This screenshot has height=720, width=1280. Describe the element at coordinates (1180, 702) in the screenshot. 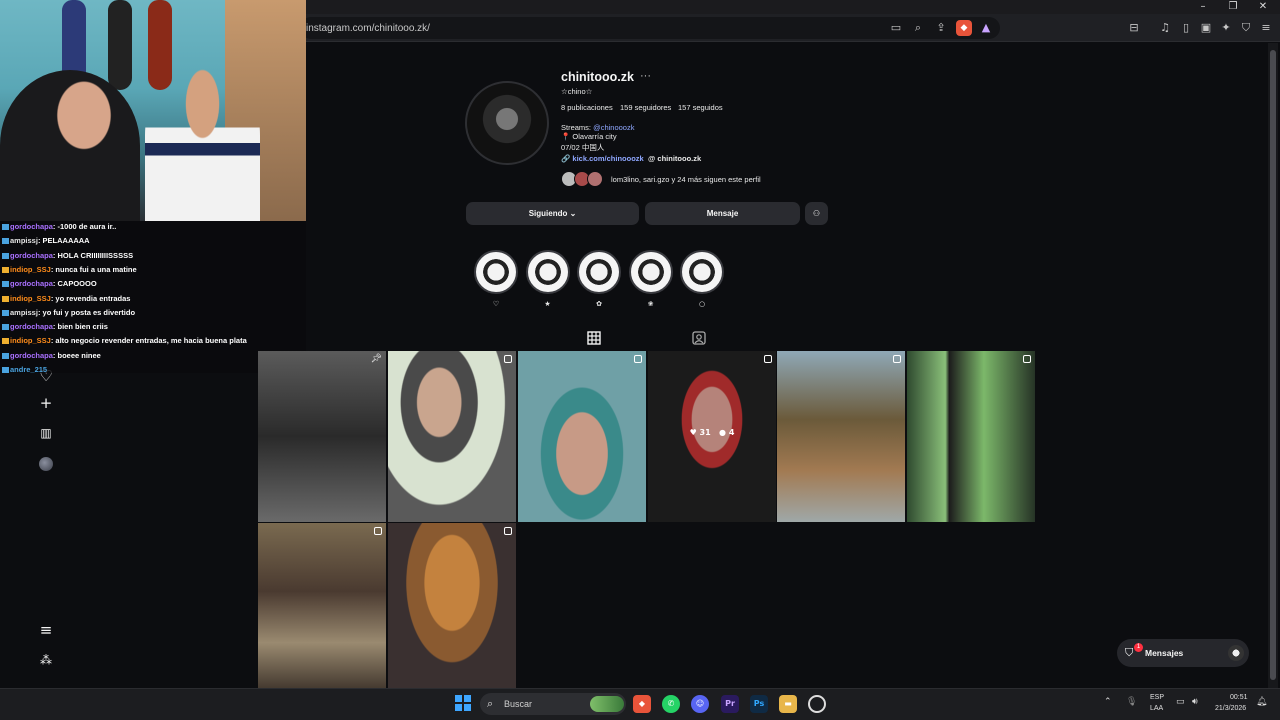

I see `network-icon: ▭` at that location.